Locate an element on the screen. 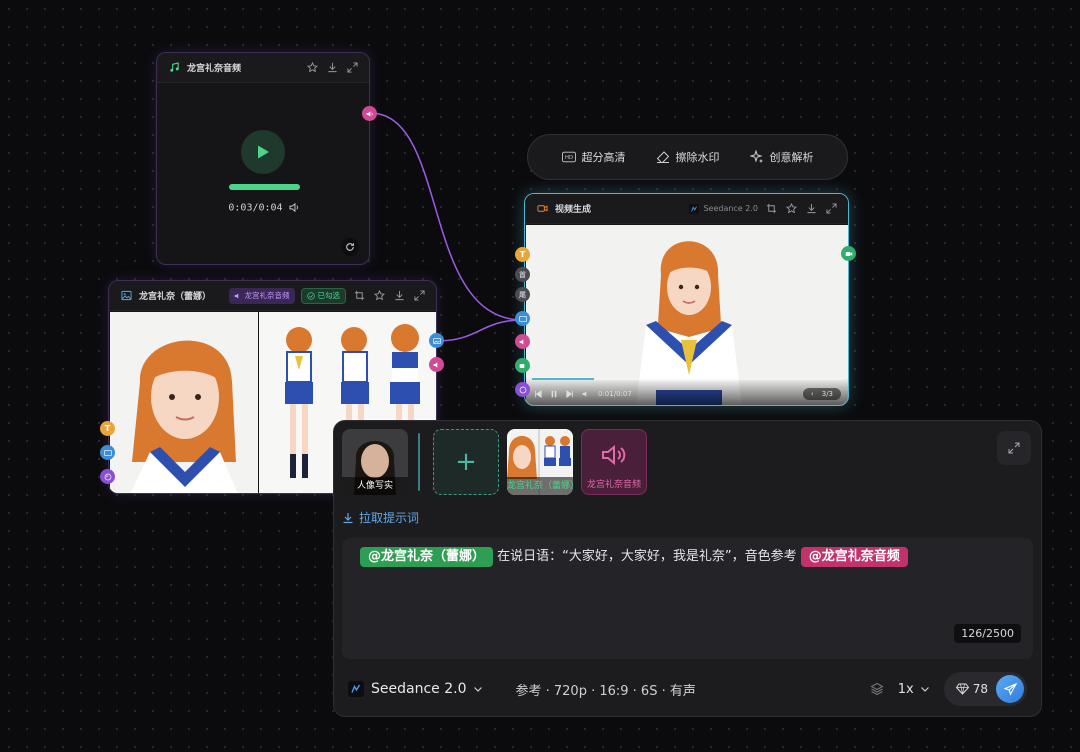 The height and width of the screenshot is (752, 1080). model-selector: Seedance 2.0 is located at coordinates (415, 689).